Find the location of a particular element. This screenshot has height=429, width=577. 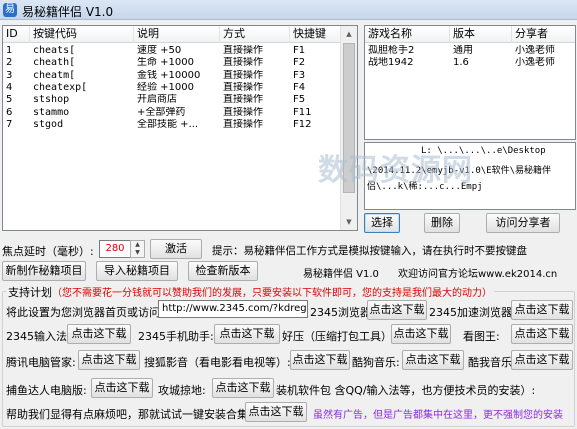

cell-id: 3 is located at coordinates (9, 75).